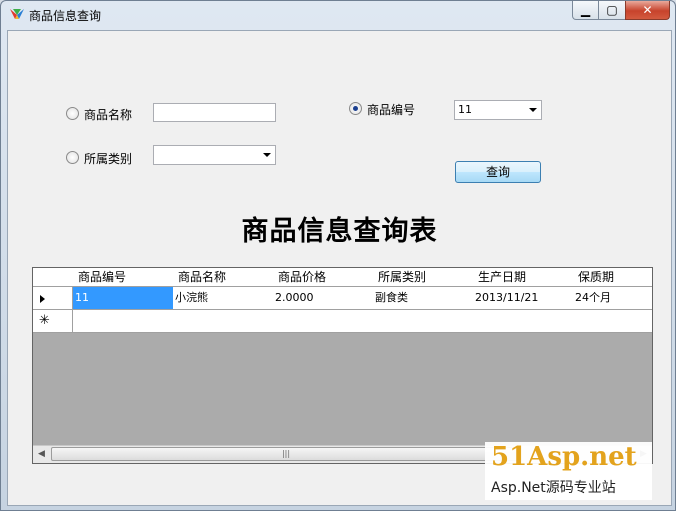  What do you see at coordinates (523, 277) in the screenshot?
I see `column-header: 生产日期` at bounding box center [523, 277].